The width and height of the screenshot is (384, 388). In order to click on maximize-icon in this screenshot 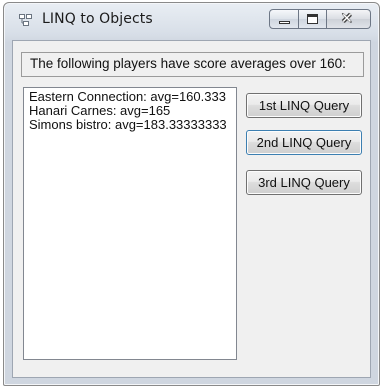, I will do `click(312, 19)`.